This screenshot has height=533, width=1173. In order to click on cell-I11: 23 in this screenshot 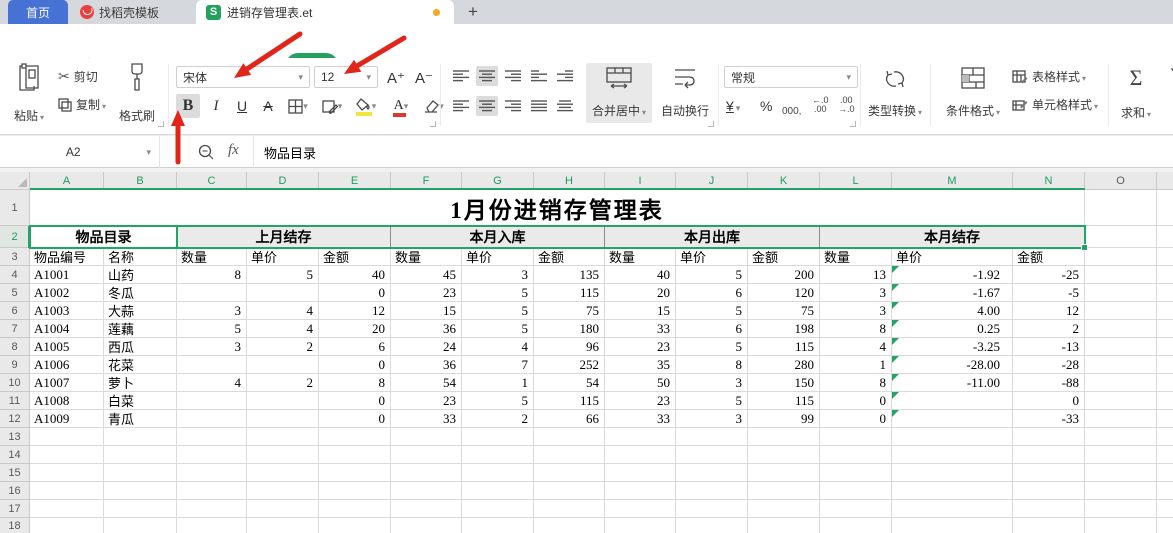, I will do `click(640, 401)`.